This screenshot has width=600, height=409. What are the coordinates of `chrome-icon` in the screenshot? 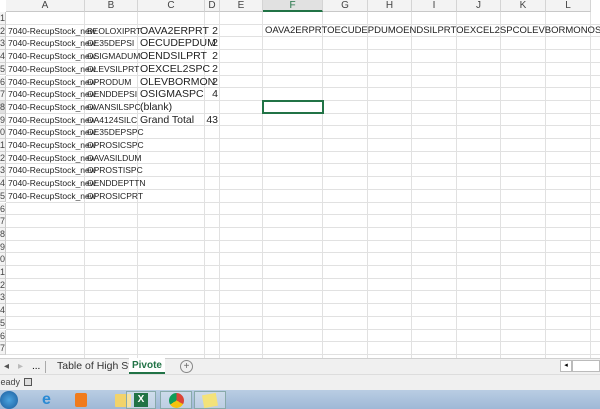 It's located at (176, 400).